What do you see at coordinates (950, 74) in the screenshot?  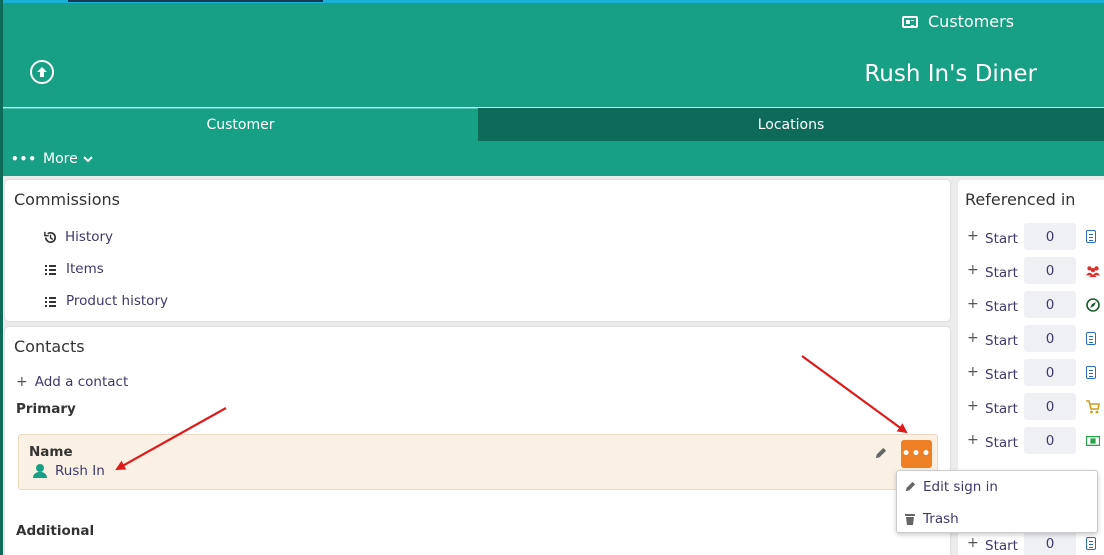 I see `record-title: Rush In's Diner` at bounding box center [950, 74].